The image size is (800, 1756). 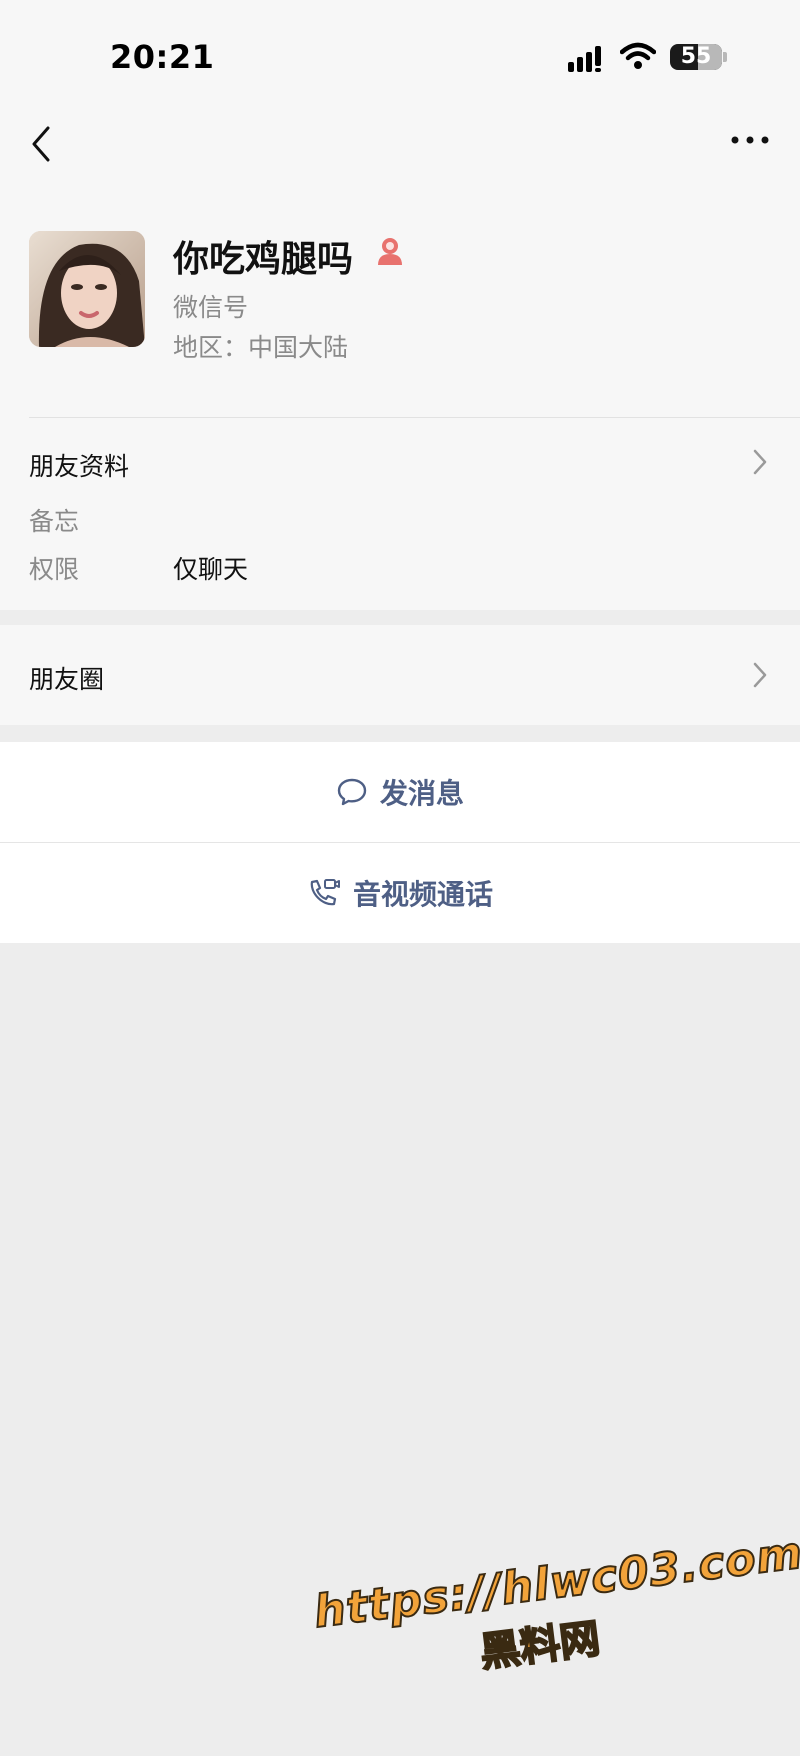 I want to click on battery-tip, so click(x=725, y=57).